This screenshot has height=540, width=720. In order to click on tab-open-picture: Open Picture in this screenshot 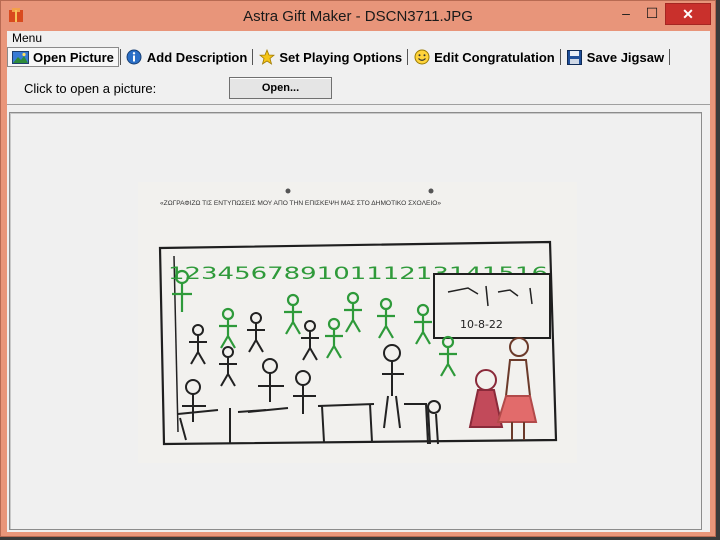, I will do `click(63, 57)`.